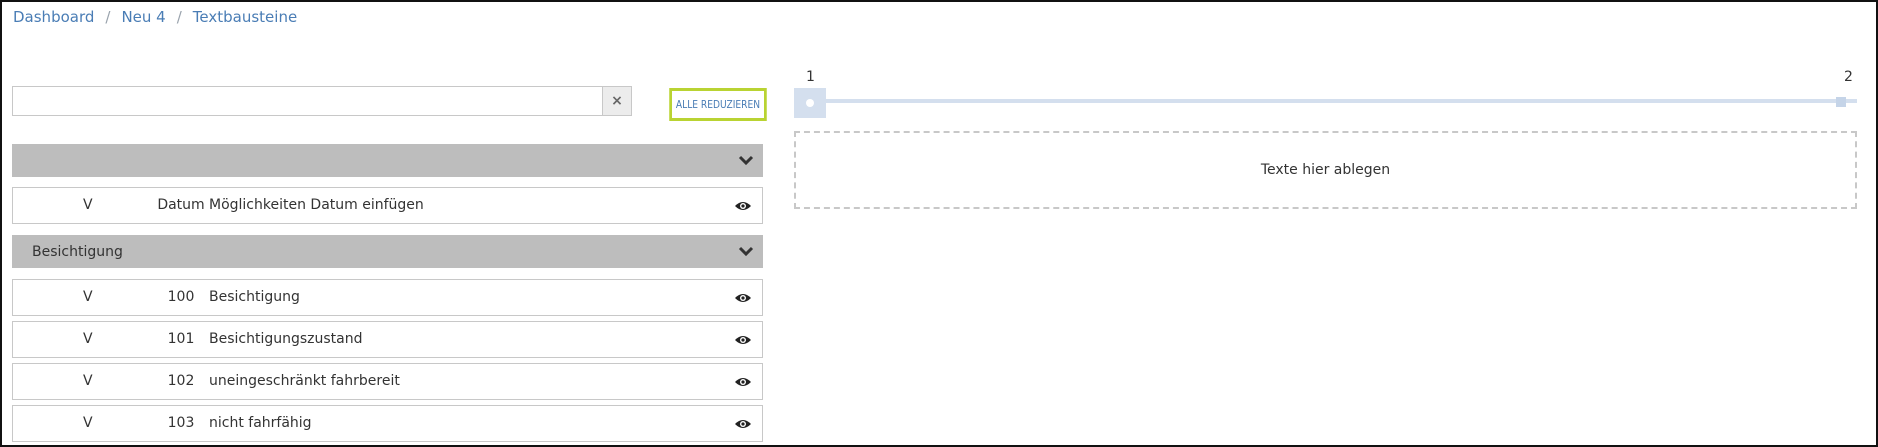 The image size is (1878, 447). What do you see at coordinates (316, 205) in the screenshot?
I see `item-text: Möglichkeiten Datum einfügen` at bounding box center [316, 205].